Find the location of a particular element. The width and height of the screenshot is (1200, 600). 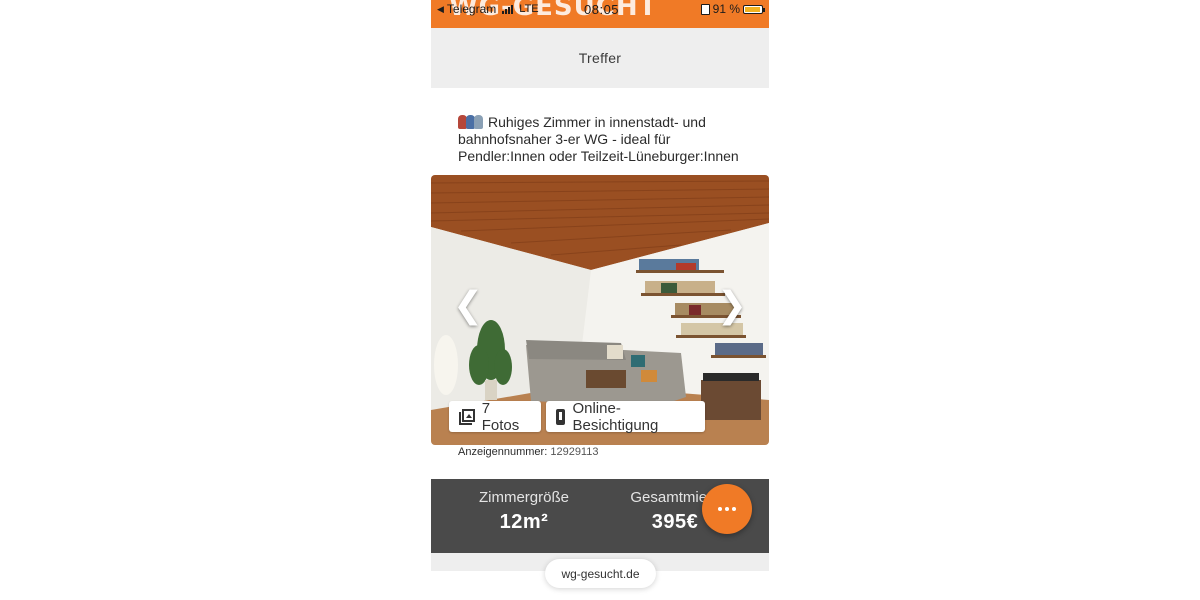

ad-number: Anzeigennummer: 12929113 is located at coordinates (528, 452).